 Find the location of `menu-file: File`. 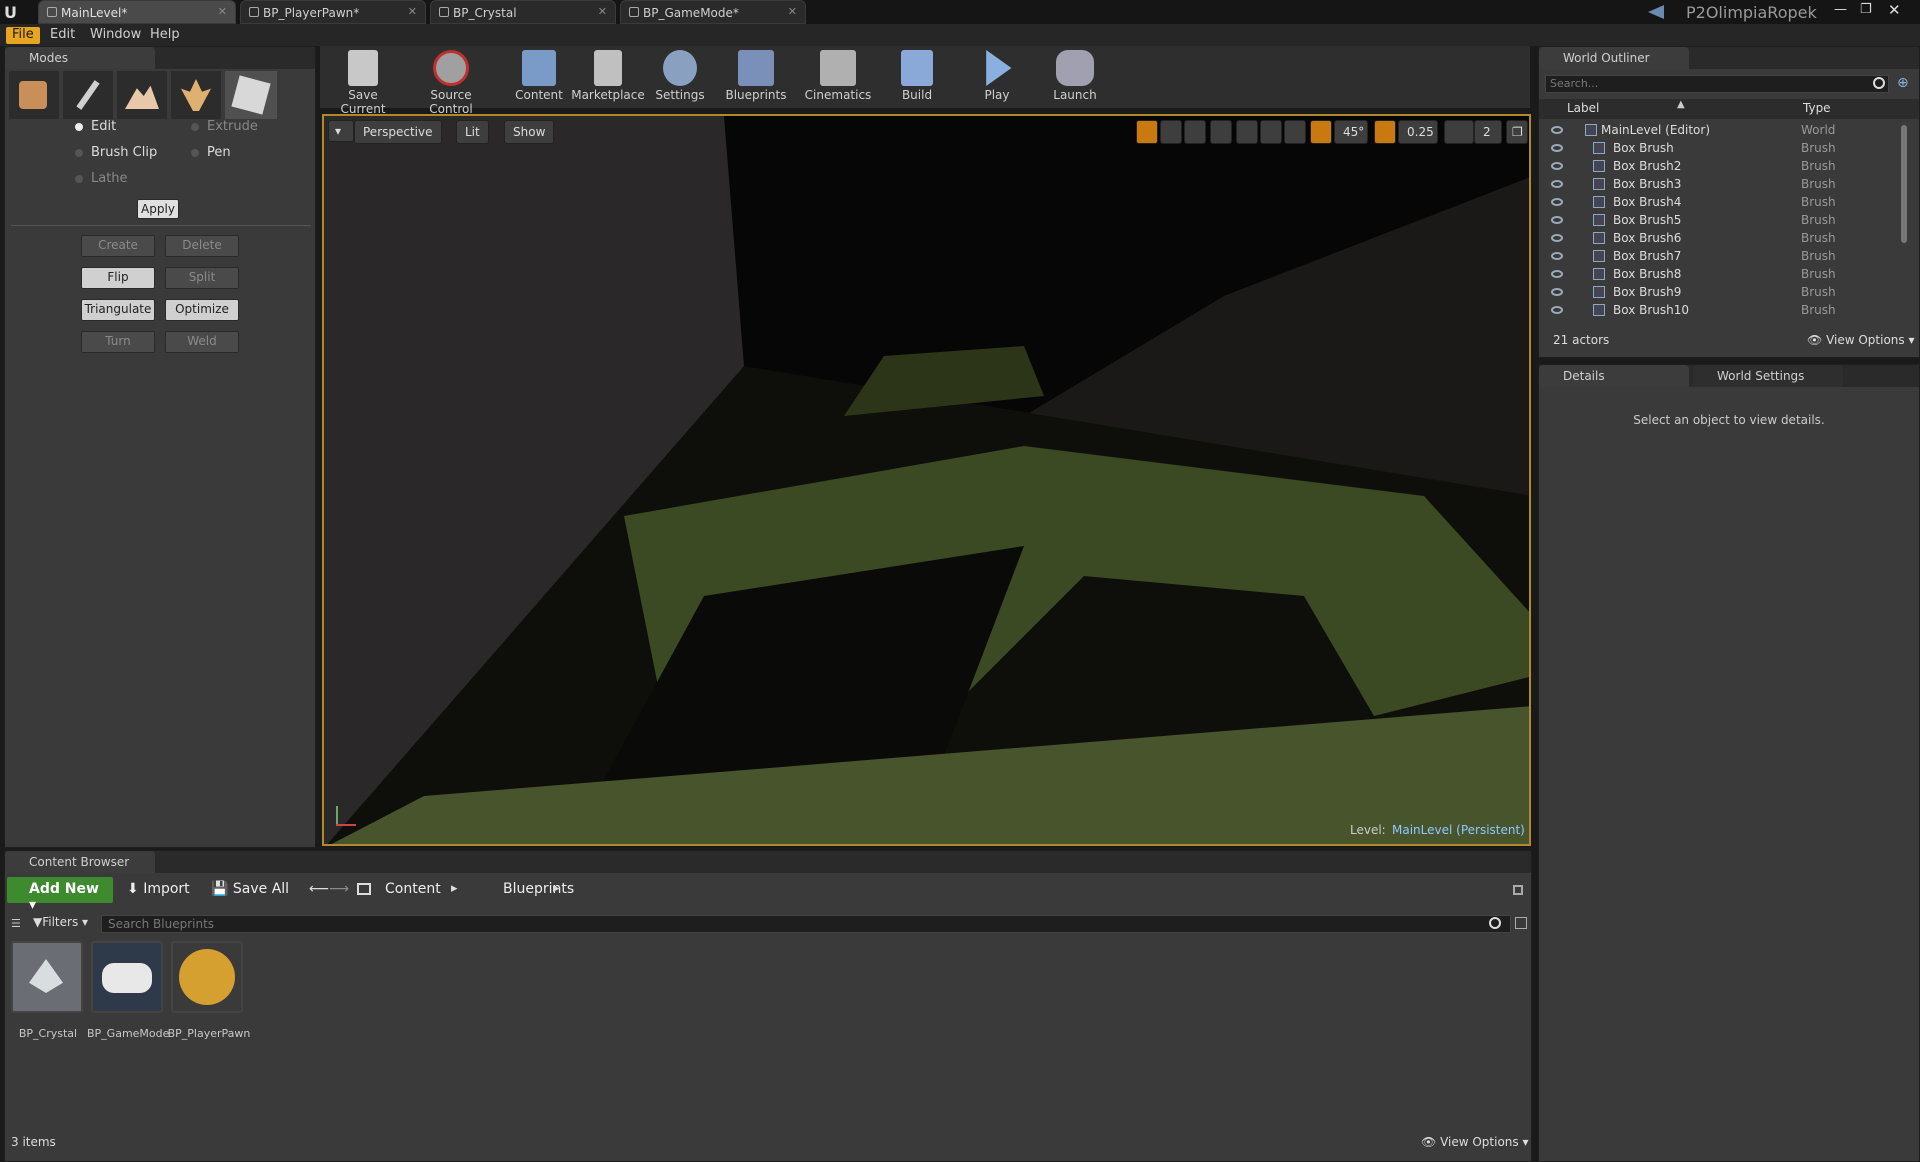

menu-file: File is located at coordinates (23, 35).